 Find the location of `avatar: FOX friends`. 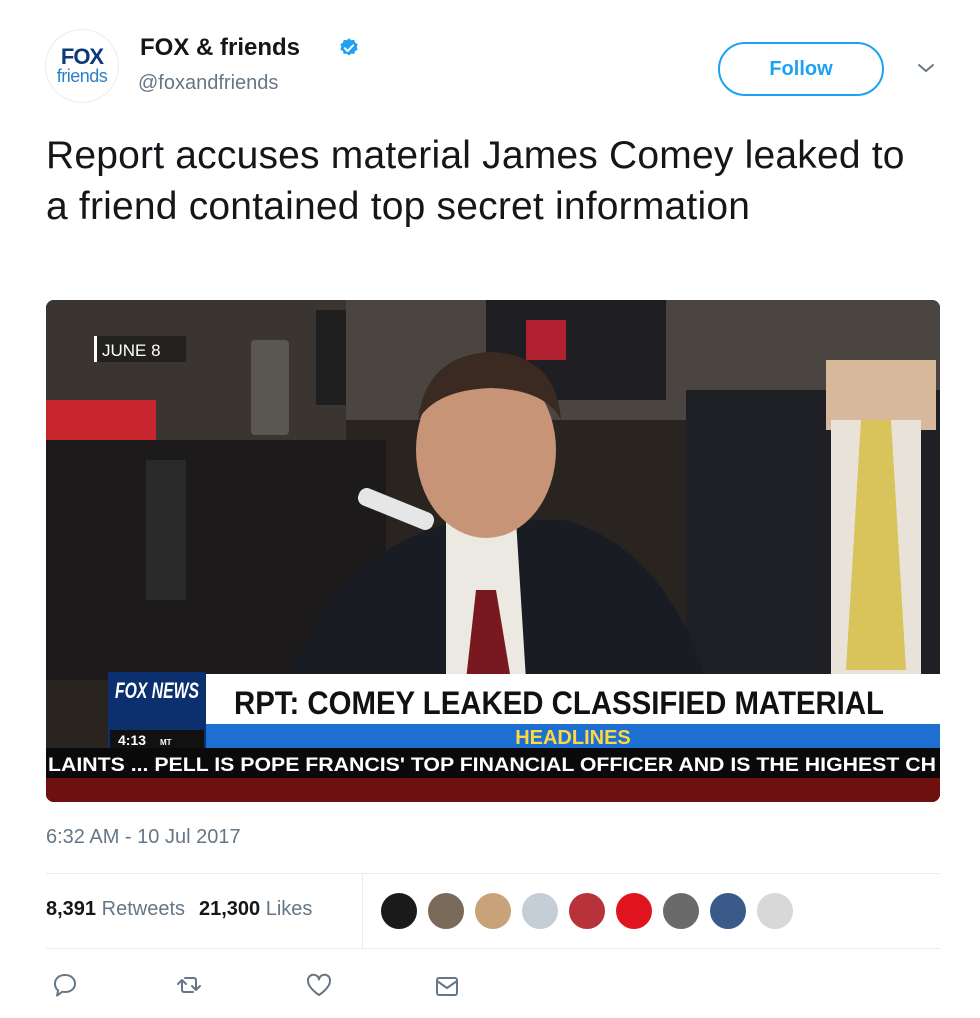

avatar: FOX friends is located at coordinates (82, 66).